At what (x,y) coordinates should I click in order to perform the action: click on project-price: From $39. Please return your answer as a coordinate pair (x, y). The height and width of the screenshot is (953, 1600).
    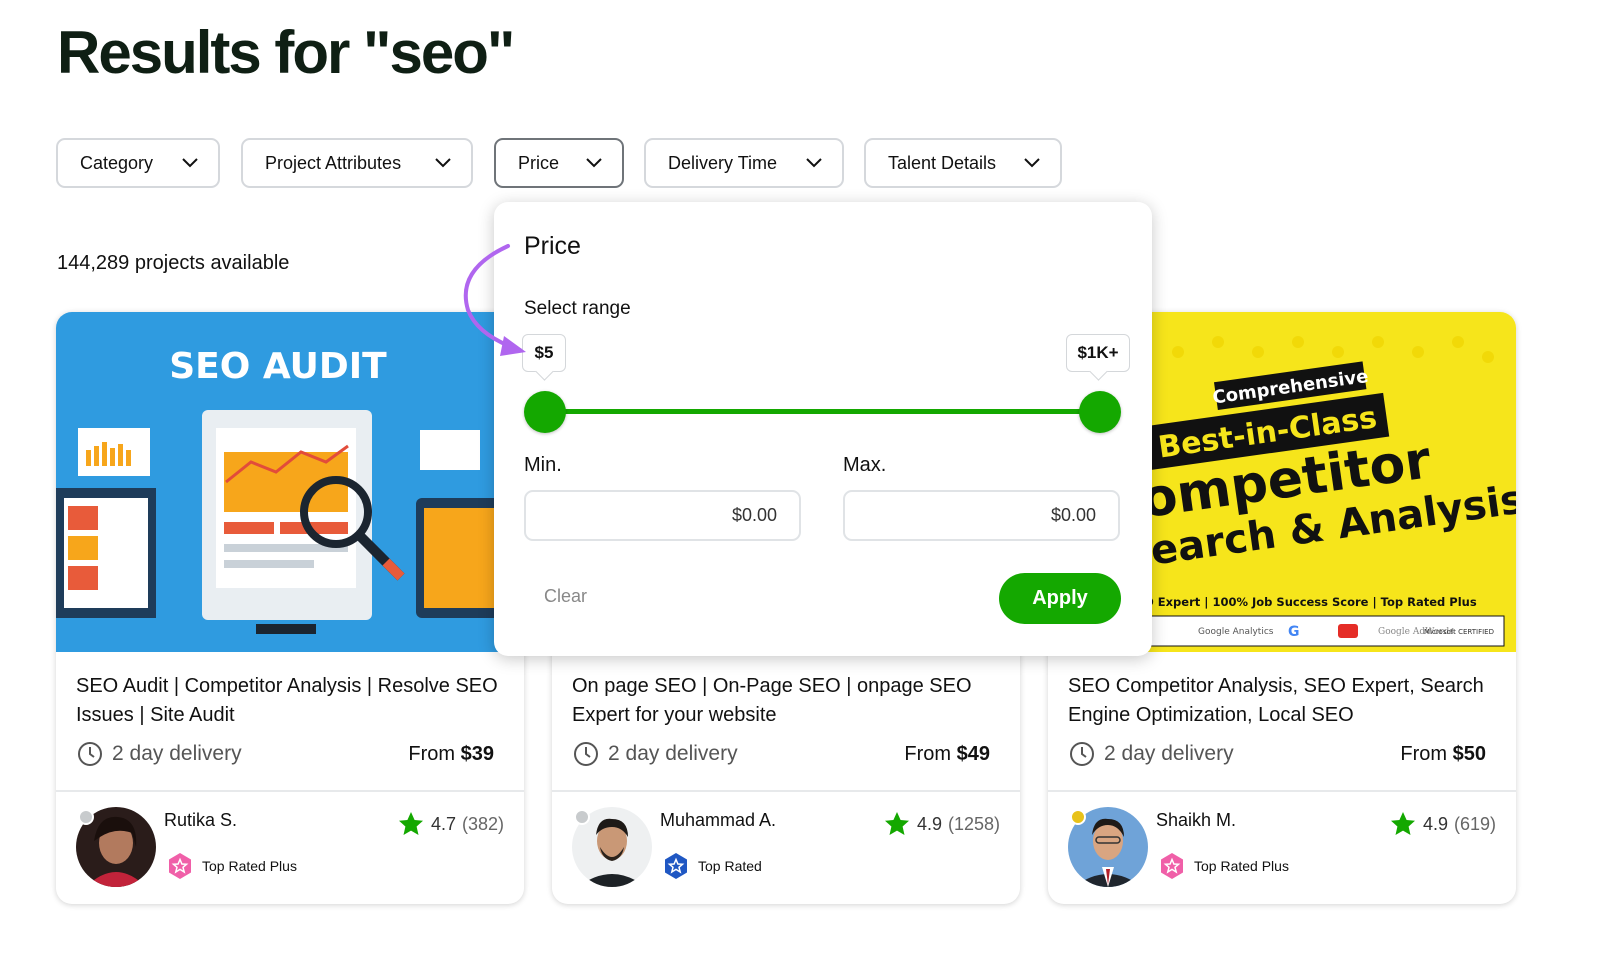
    Looking at the image, I should click on (451, 754).